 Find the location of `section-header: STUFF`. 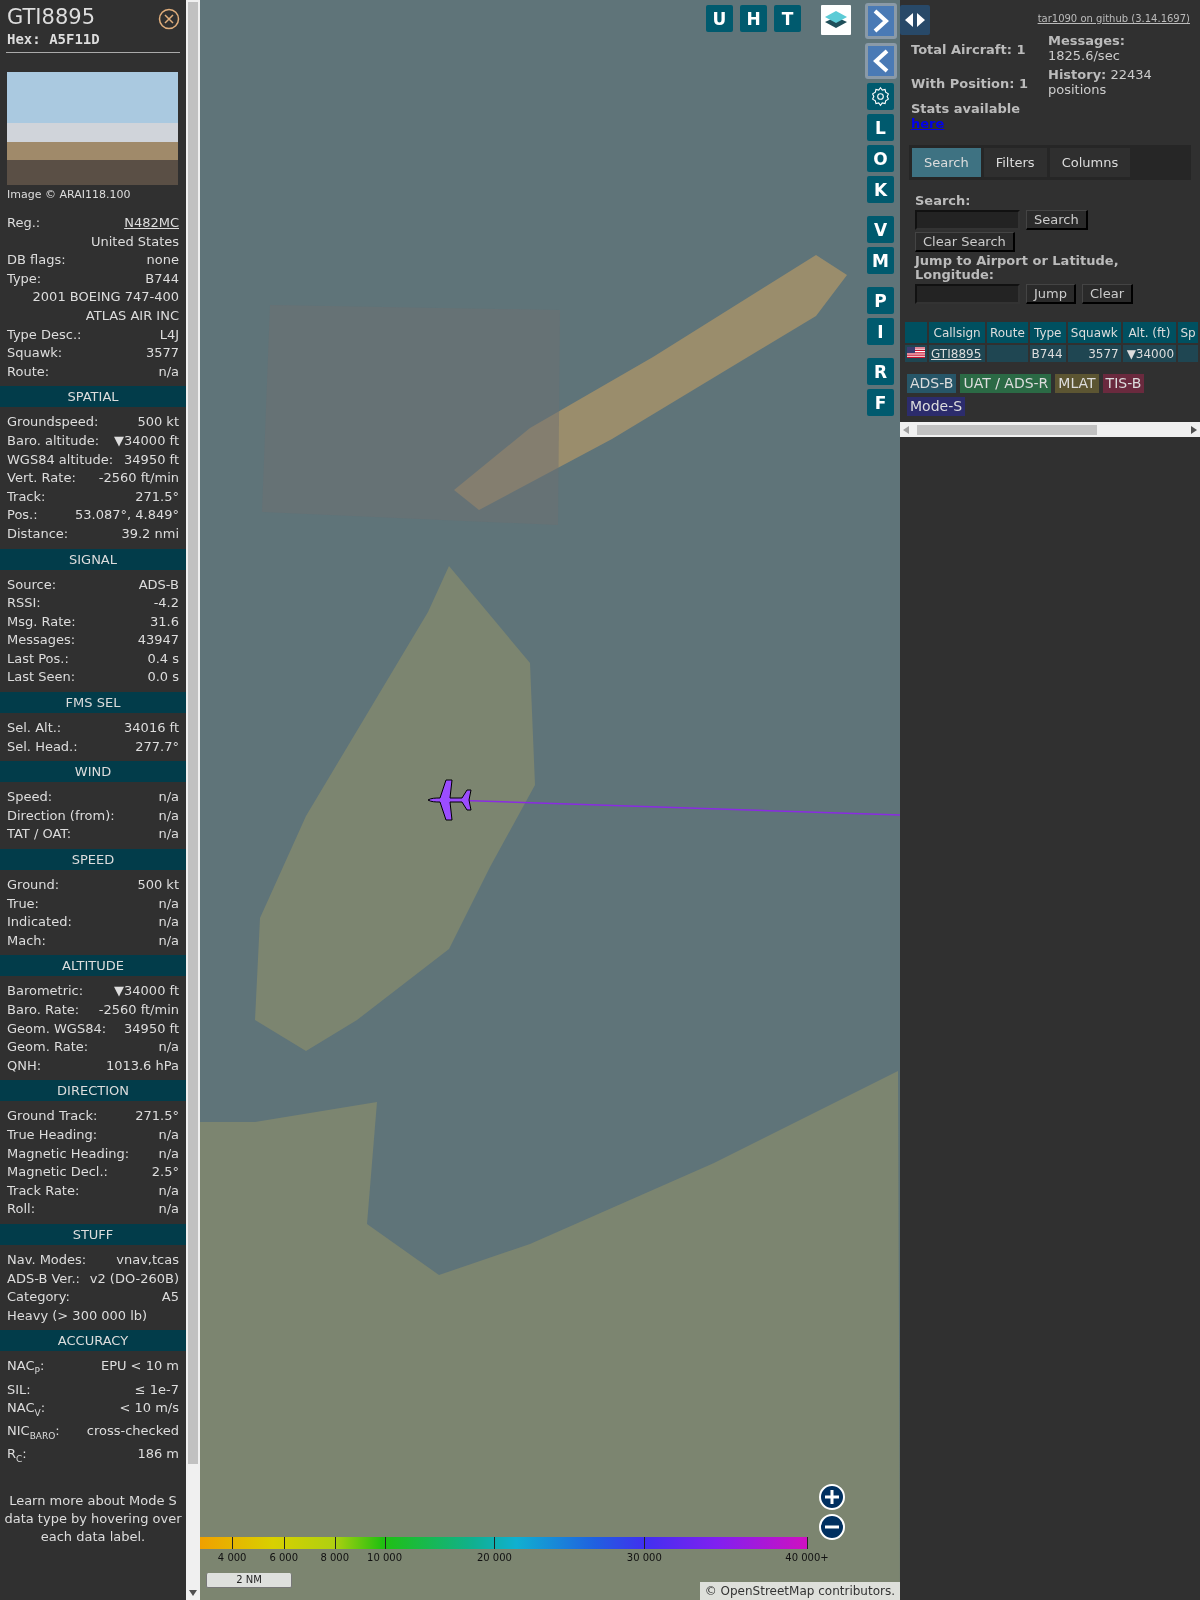

section-header: STUFF is located at coordinates (93, 1234).